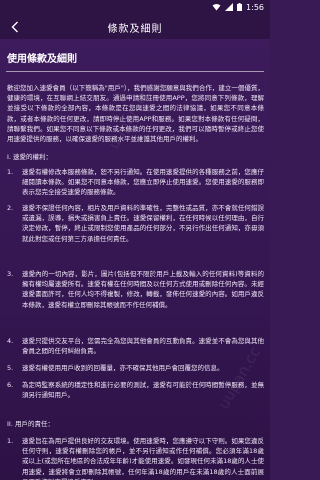 This screenshot has height=480, width=320. I want to click on status-bar: 1:56, so click(135, 7).